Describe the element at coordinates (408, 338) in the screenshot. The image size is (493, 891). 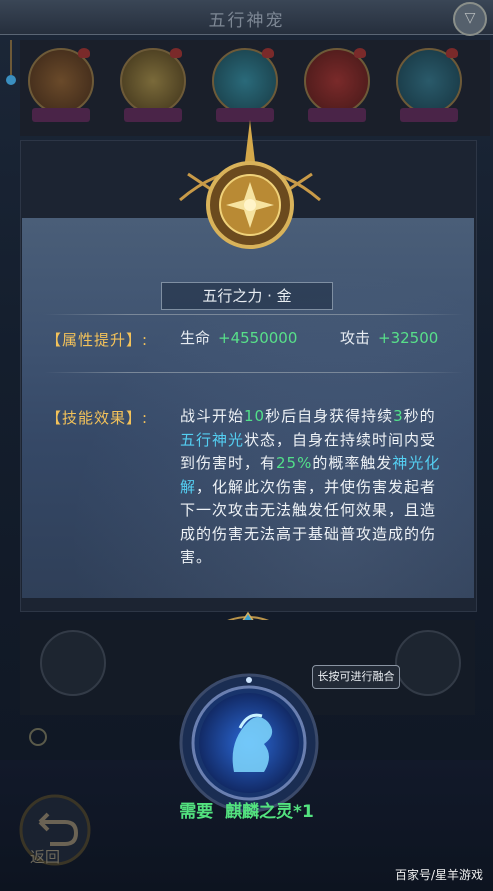
I see `attr-value: +32500` at that location.